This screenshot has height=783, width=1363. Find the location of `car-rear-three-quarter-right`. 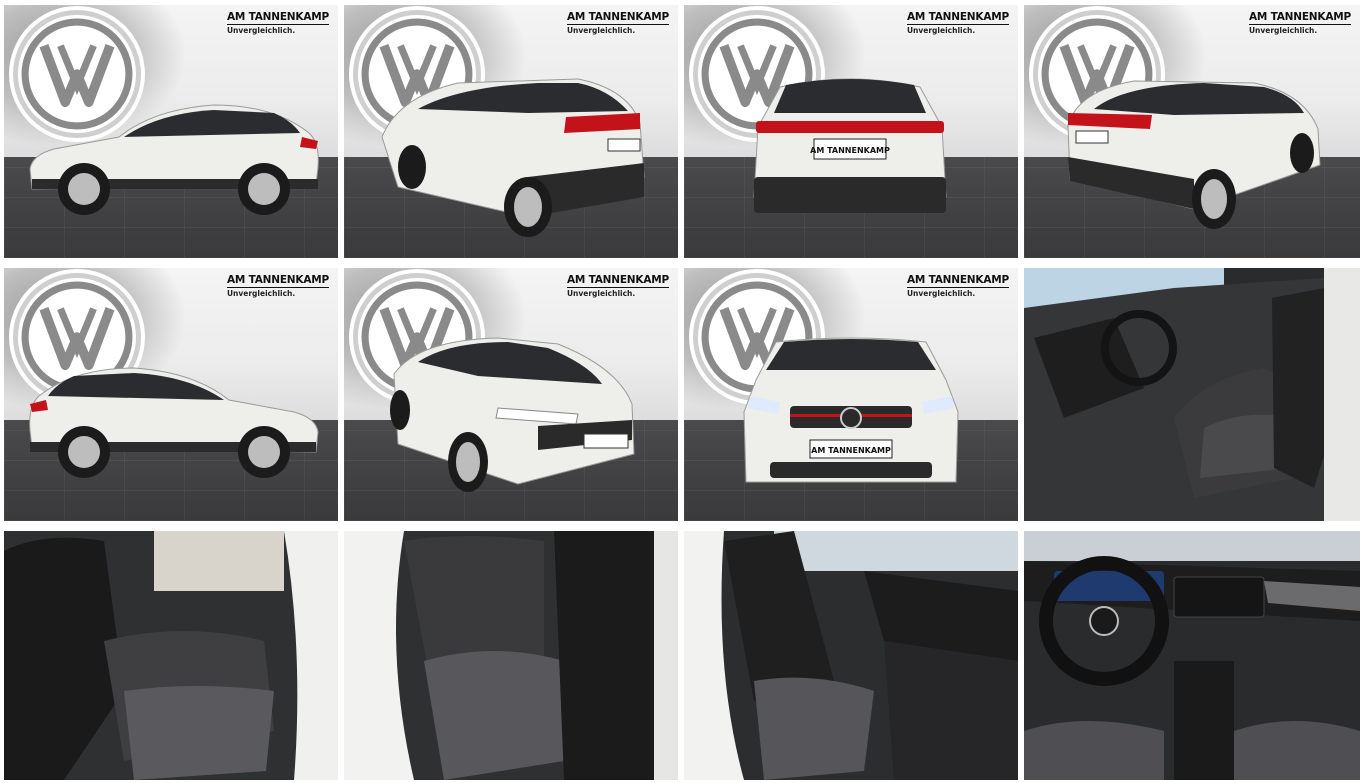

car-rear-three-quarter-right is located at coordinates (1194, 152).